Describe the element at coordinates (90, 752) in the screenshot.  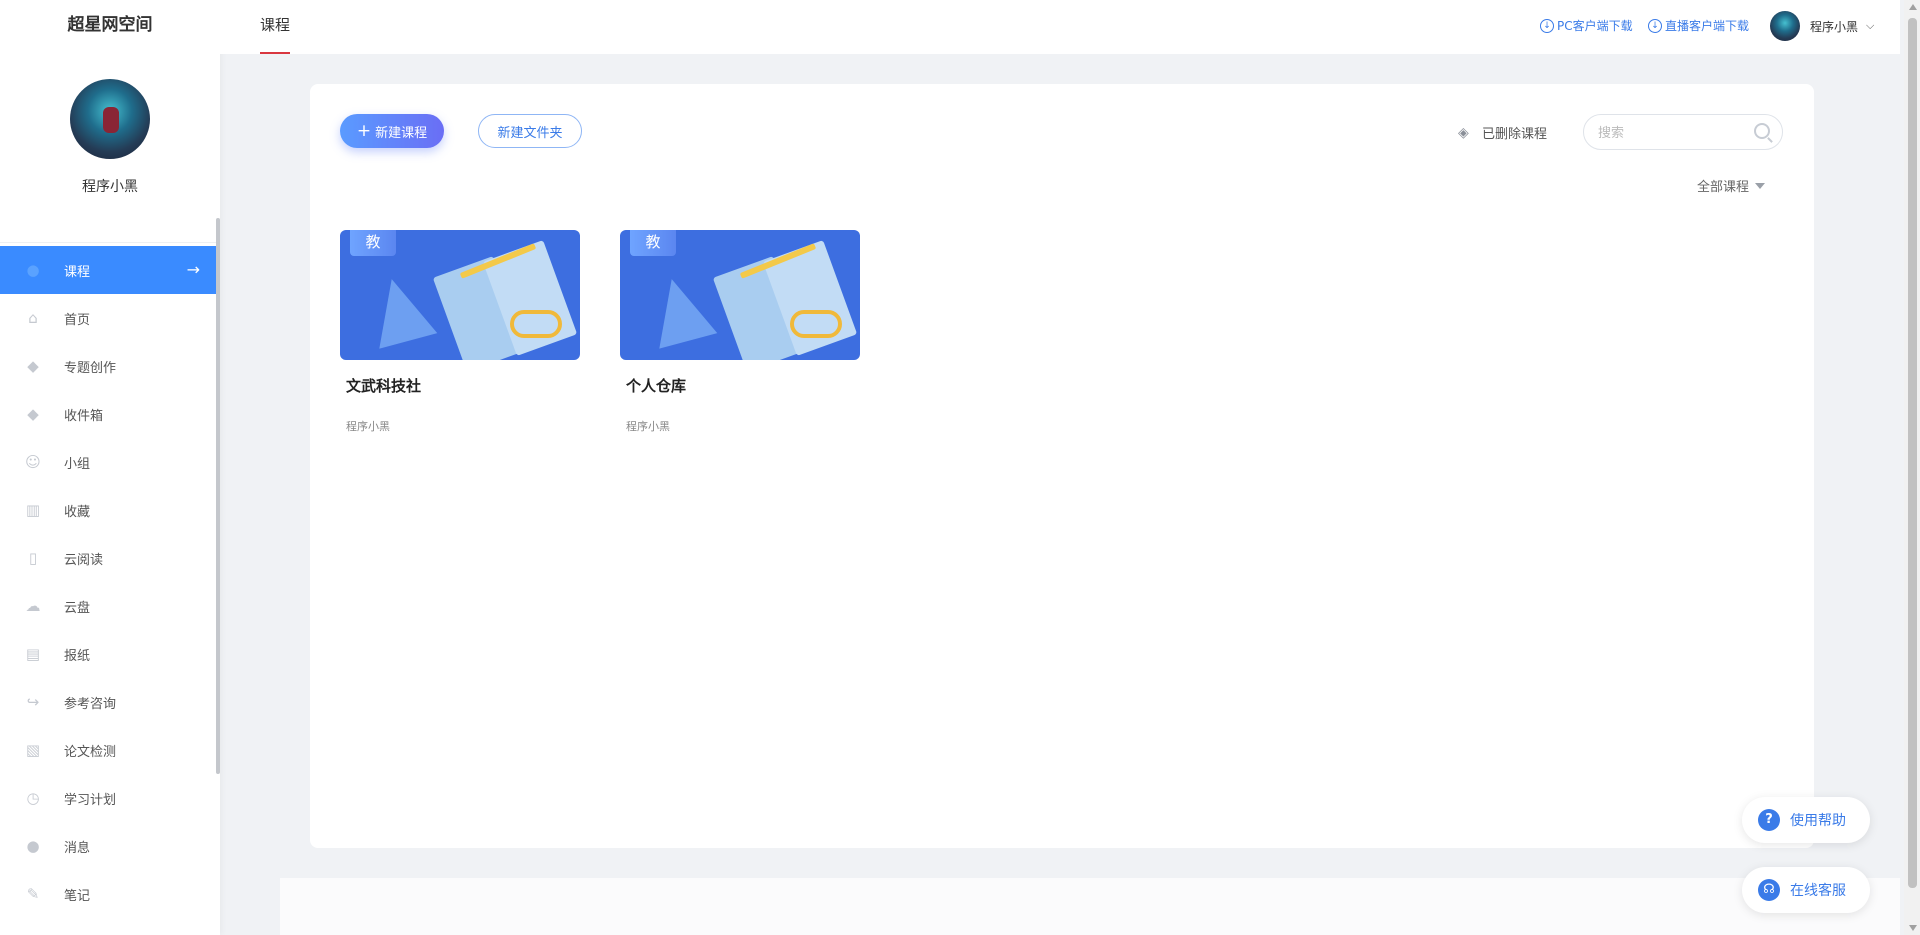
I see `sidebar-item-label: 论文检测` at that location.